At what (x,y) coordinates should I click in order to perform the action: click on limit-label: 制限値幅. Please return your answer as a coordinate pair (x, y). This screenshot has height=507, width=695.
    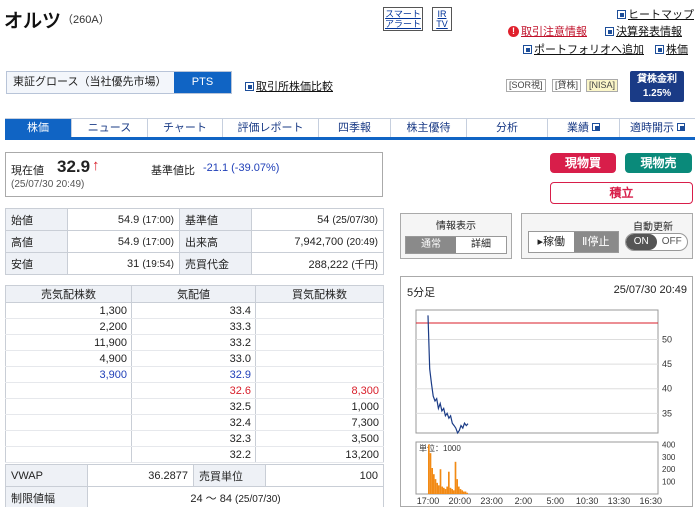
    Looking at the image, I should click on (46, 496).